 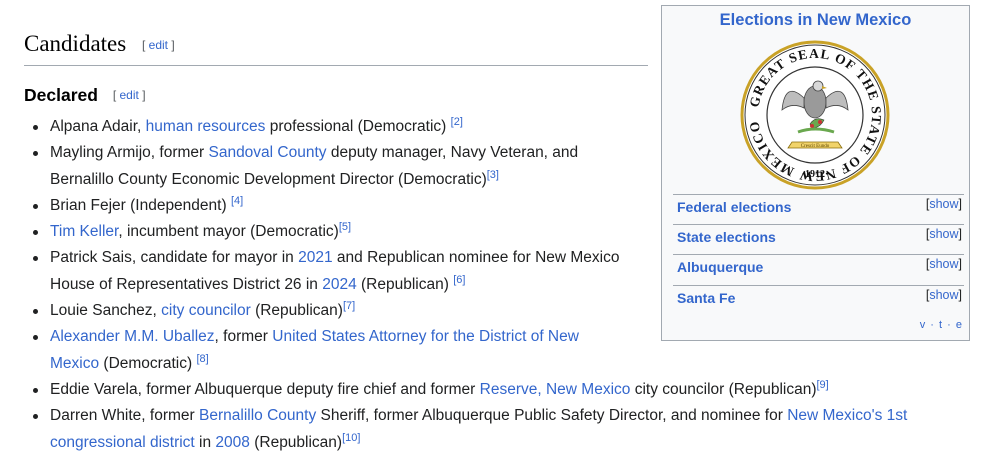 What do you see at coordinates (959, 325) in the screenshot?
I see `edit-template-link: e` at bounding box center [959, 325].